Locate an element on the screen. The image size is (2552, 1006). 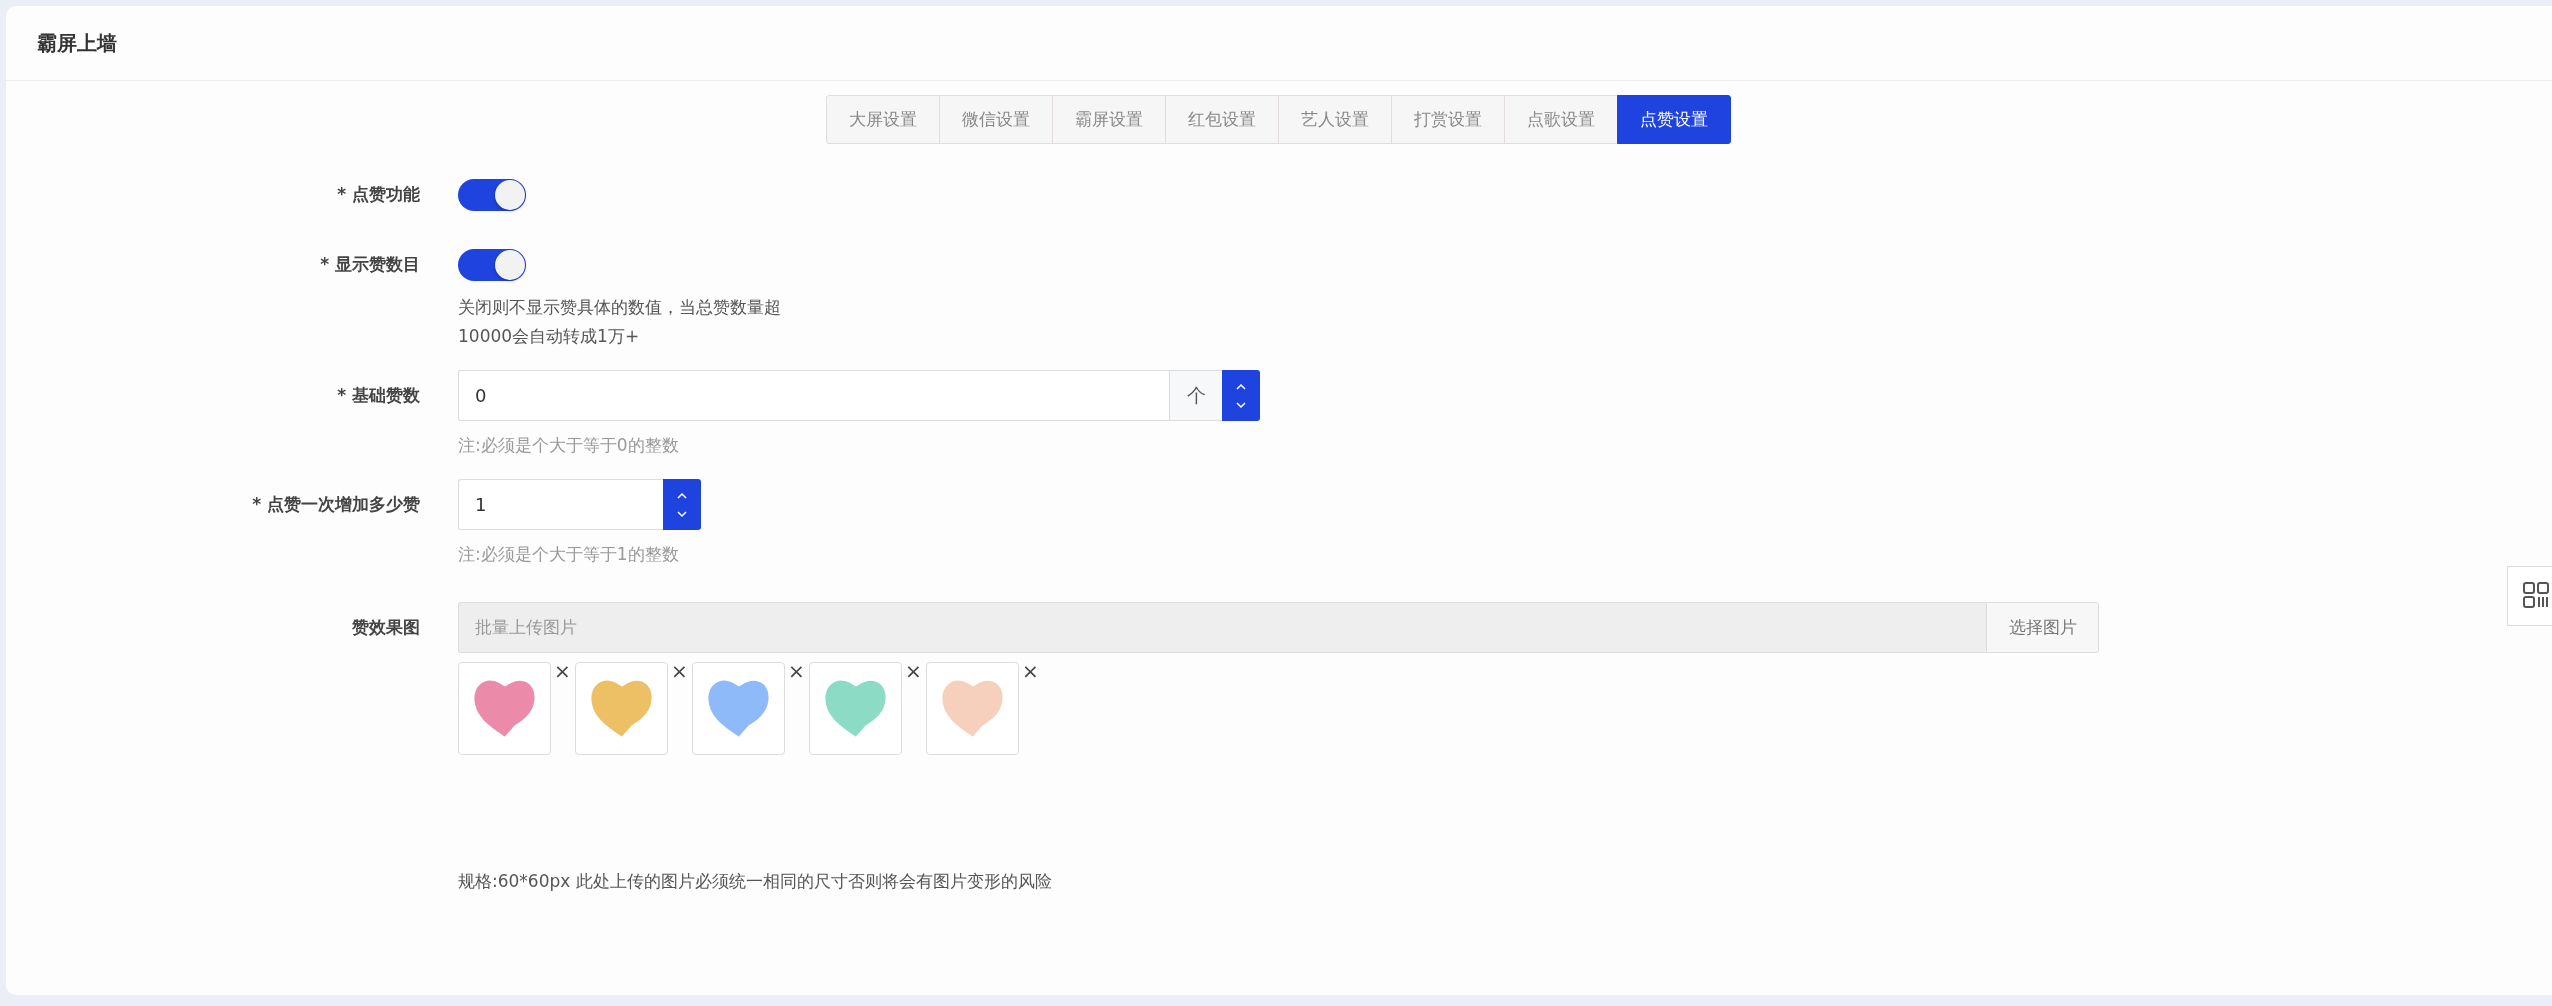
field-label: * 基础赞数 is located at coordinates (378, 395).